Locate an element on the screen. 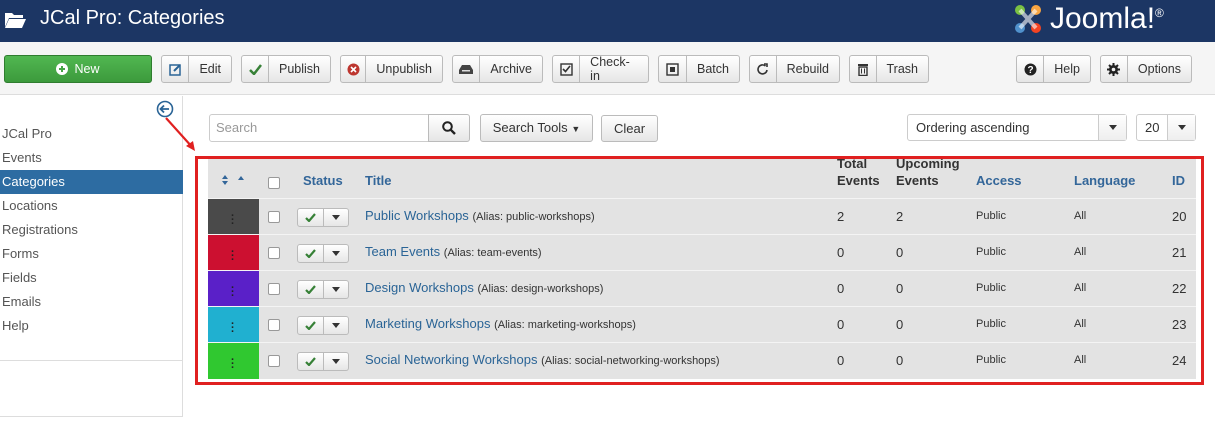 The width and height of the screenshot is (1215, 421). joomla-logo-icon is located at coordinates (1028, 19).